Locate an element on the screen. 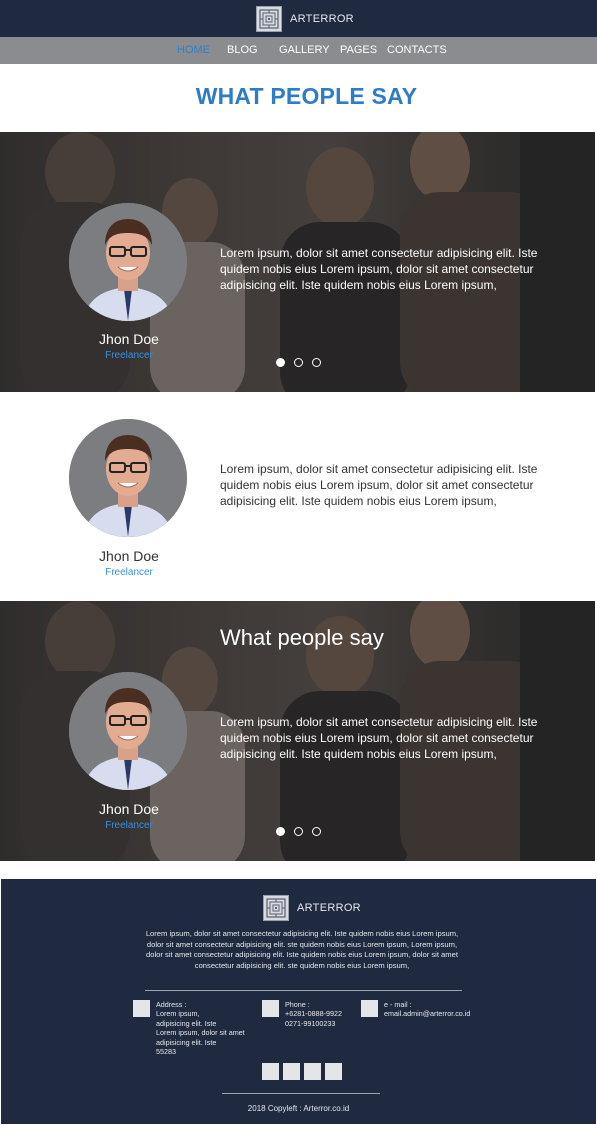 The width and height of the screenshot is (597, 1125). top-header: ARTERROR is located at coordinates (298, 18).